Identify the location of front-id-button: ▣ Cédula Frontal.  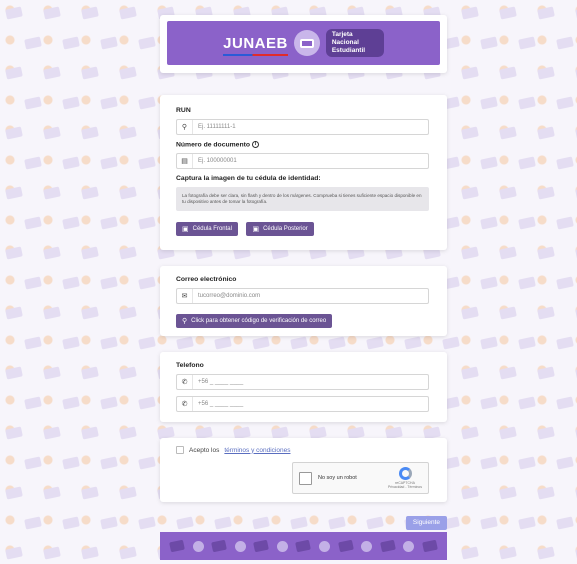
(207, 229).